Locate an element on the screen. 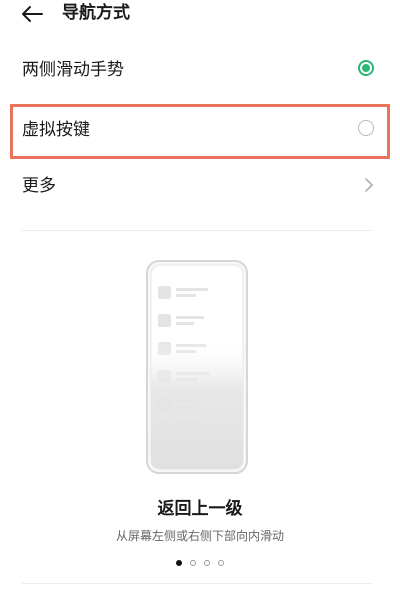  chevron-right-icon is located at coordinates (369, 185).